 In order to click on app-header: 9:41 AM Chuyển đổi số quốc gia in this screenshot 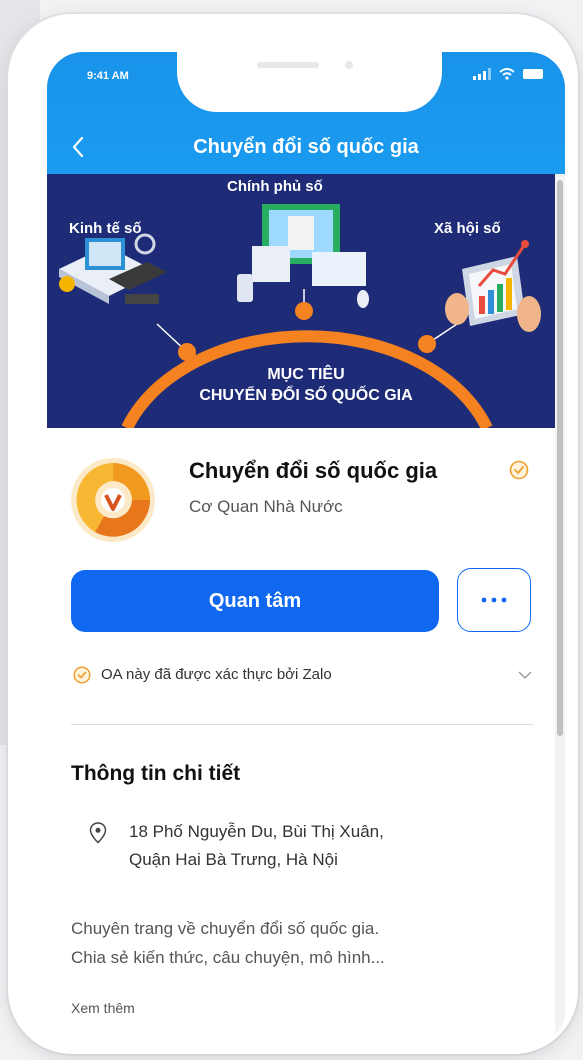, I will do `click(306, 113)`.